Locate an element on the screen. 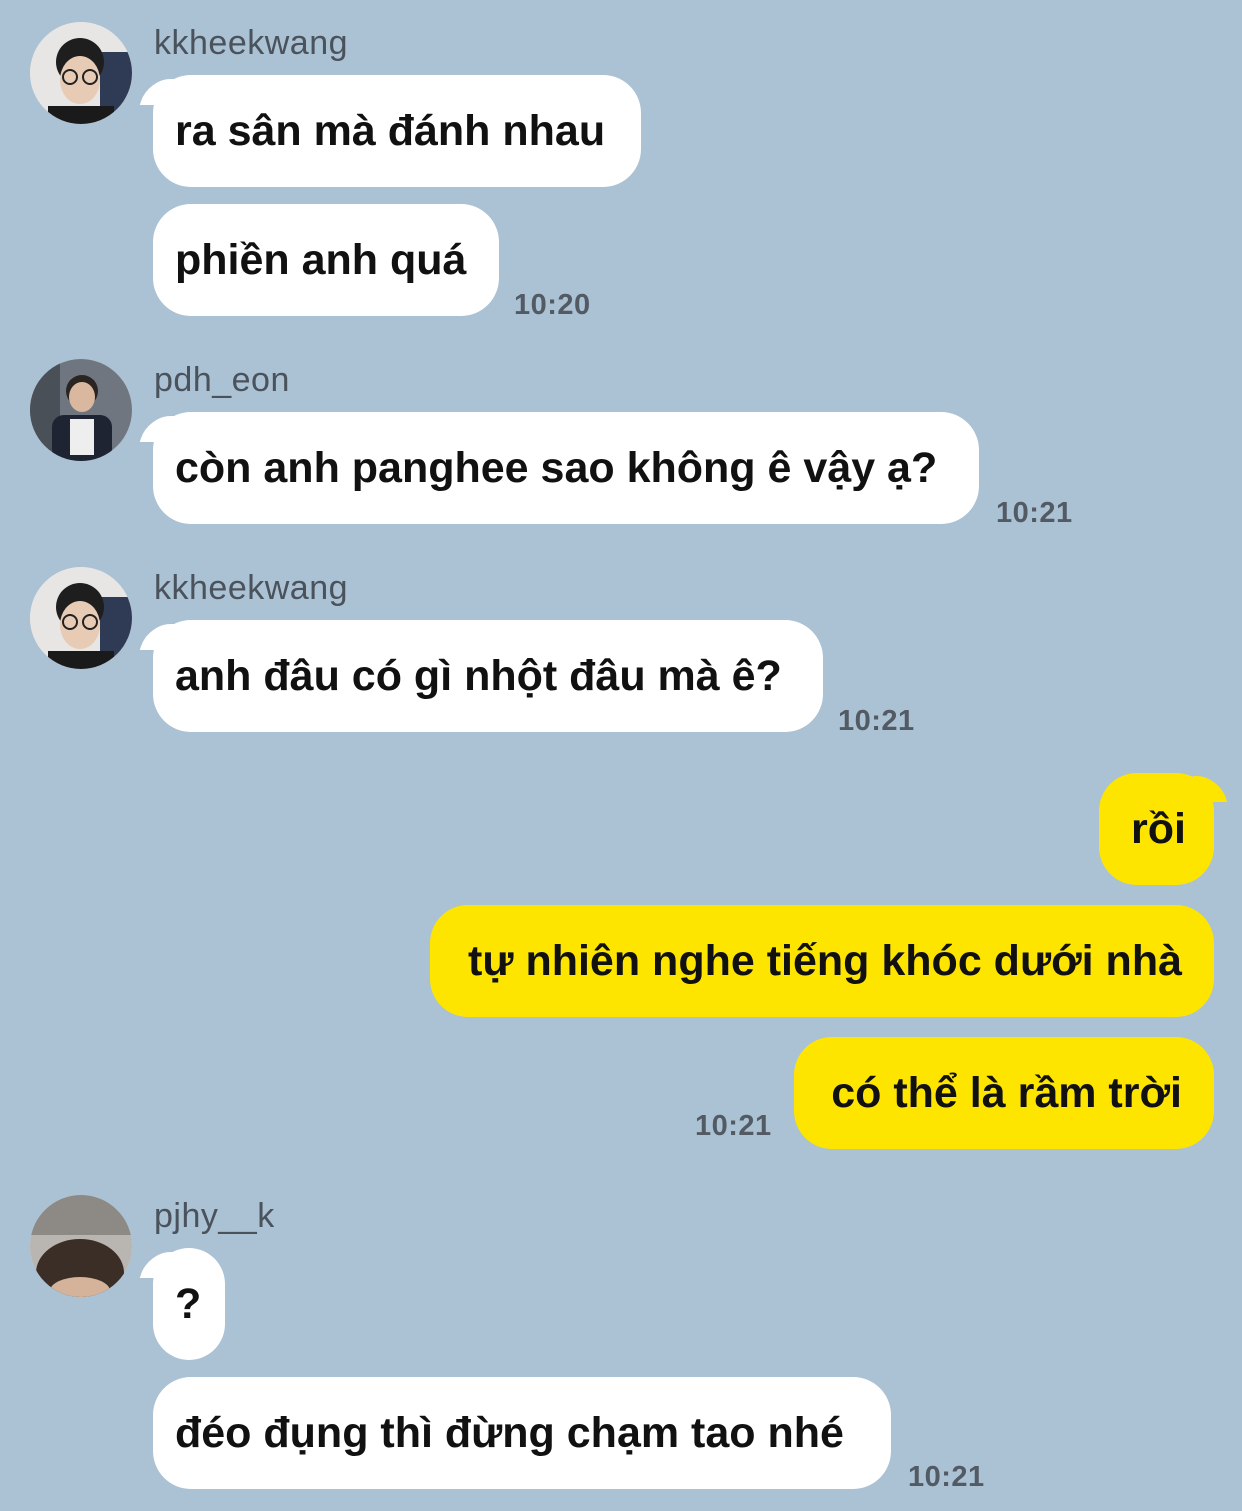 The height and width of the screenshot is (1511, 1242). message-bubble: phiền anh quá is located at coordinates (326, 260).